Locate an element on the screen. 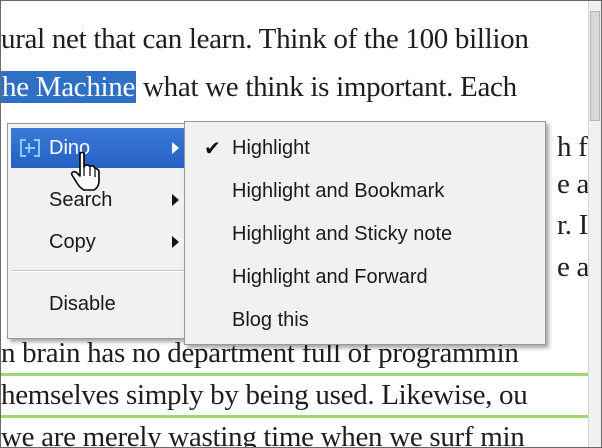  submenu-item-highlight-bookmark: Highlight and Bookmark is located at coordinates (365, 191).